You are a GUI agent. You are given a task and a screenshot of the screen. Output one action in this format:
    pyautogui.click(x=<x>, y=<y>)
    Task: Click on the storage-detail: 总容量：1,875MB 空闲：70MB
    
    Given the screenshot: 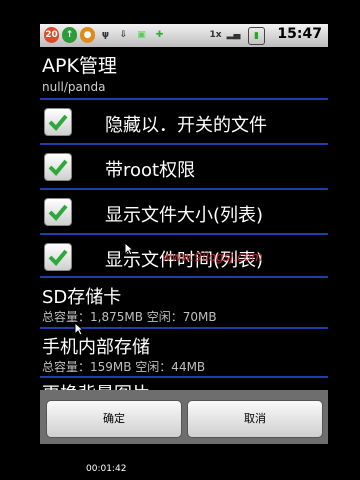 What is the action you would take?
    pyautogui.click(x=129, y=317)
    